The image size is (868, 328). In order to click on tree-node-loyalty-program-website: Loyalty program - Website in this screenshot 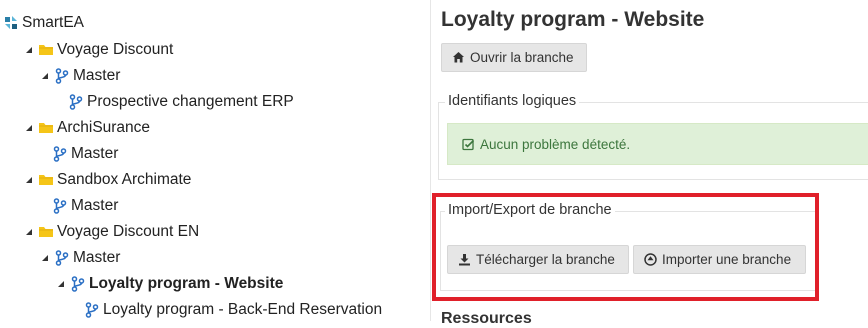, I will do `click(170, 284)`.